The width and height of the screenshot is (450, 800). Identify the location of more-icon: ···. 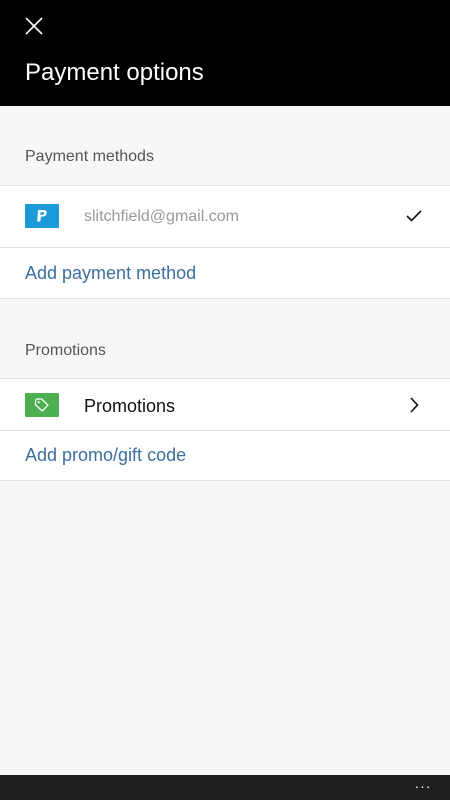
(423, 786).